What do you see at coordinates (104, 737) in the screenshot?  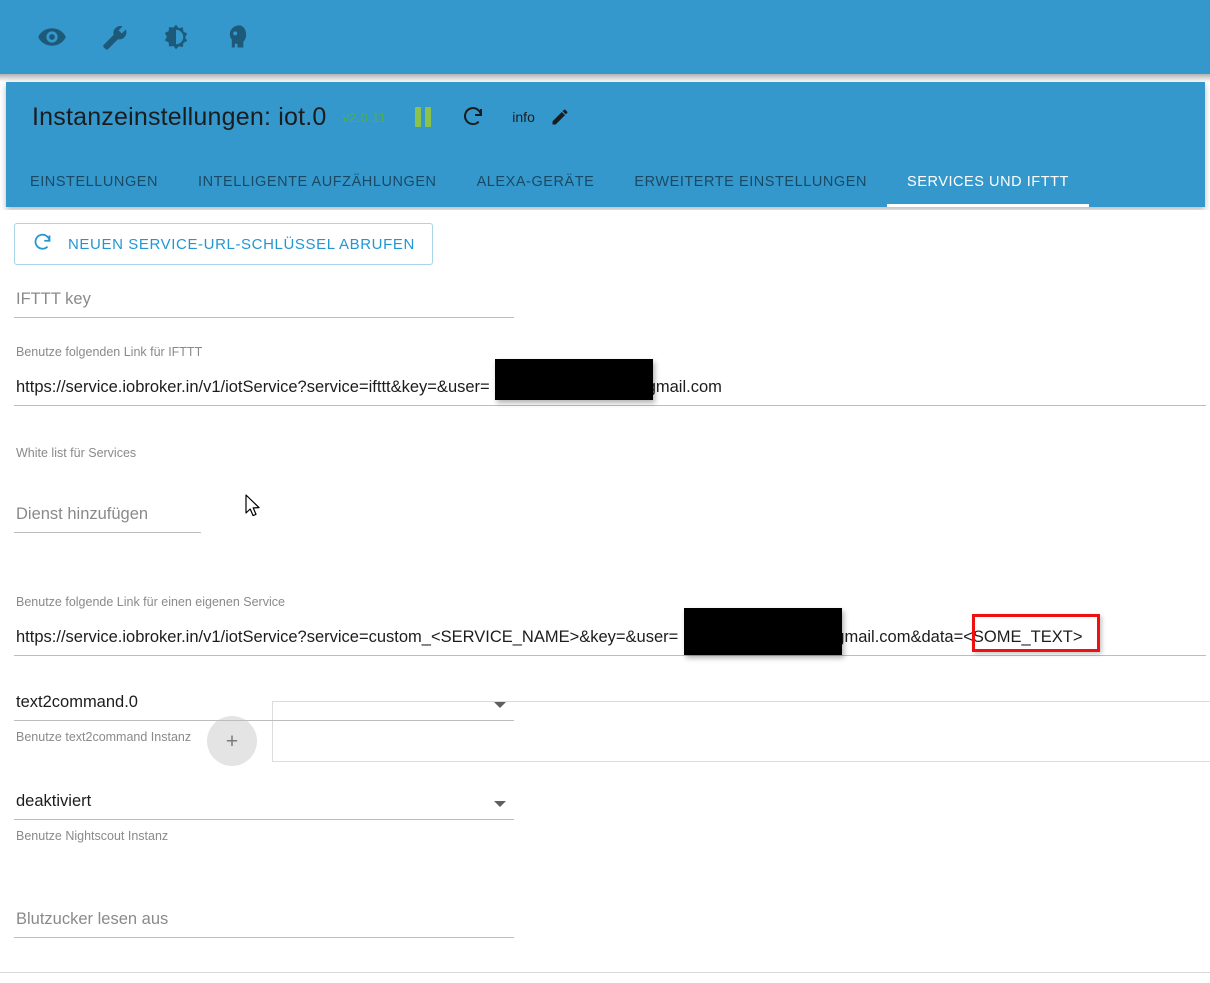 I see `text2command-helper: Benutze text2command Instanz` at bounding box center [104, 737].